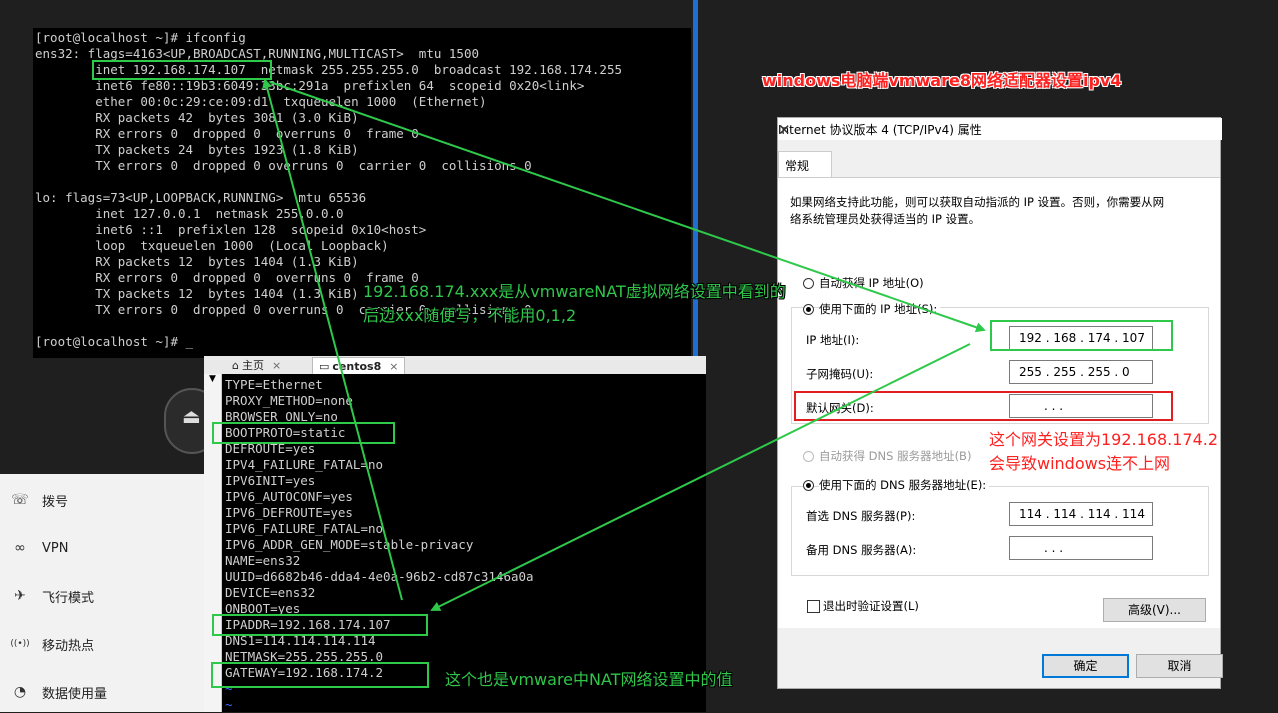 This screenshot has width=1278, height=713. I want to click on annotation-ip-range-1: 192.168.174.xxx是从vmwareNAT虚拟网络设置中看到的, so click(574, 291).